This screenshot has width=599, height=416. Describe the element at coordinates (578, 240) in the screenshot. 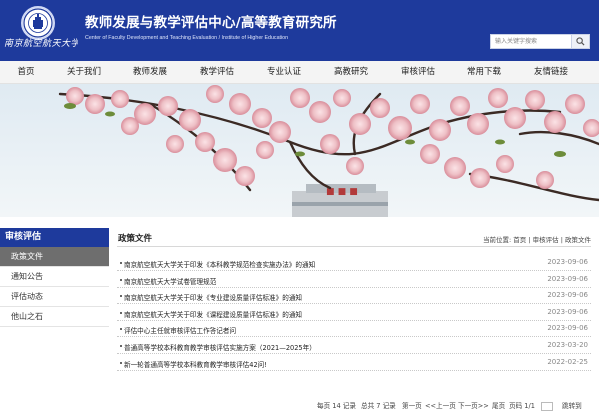

I see `breadcrumb-current: 政策文件` at that location.